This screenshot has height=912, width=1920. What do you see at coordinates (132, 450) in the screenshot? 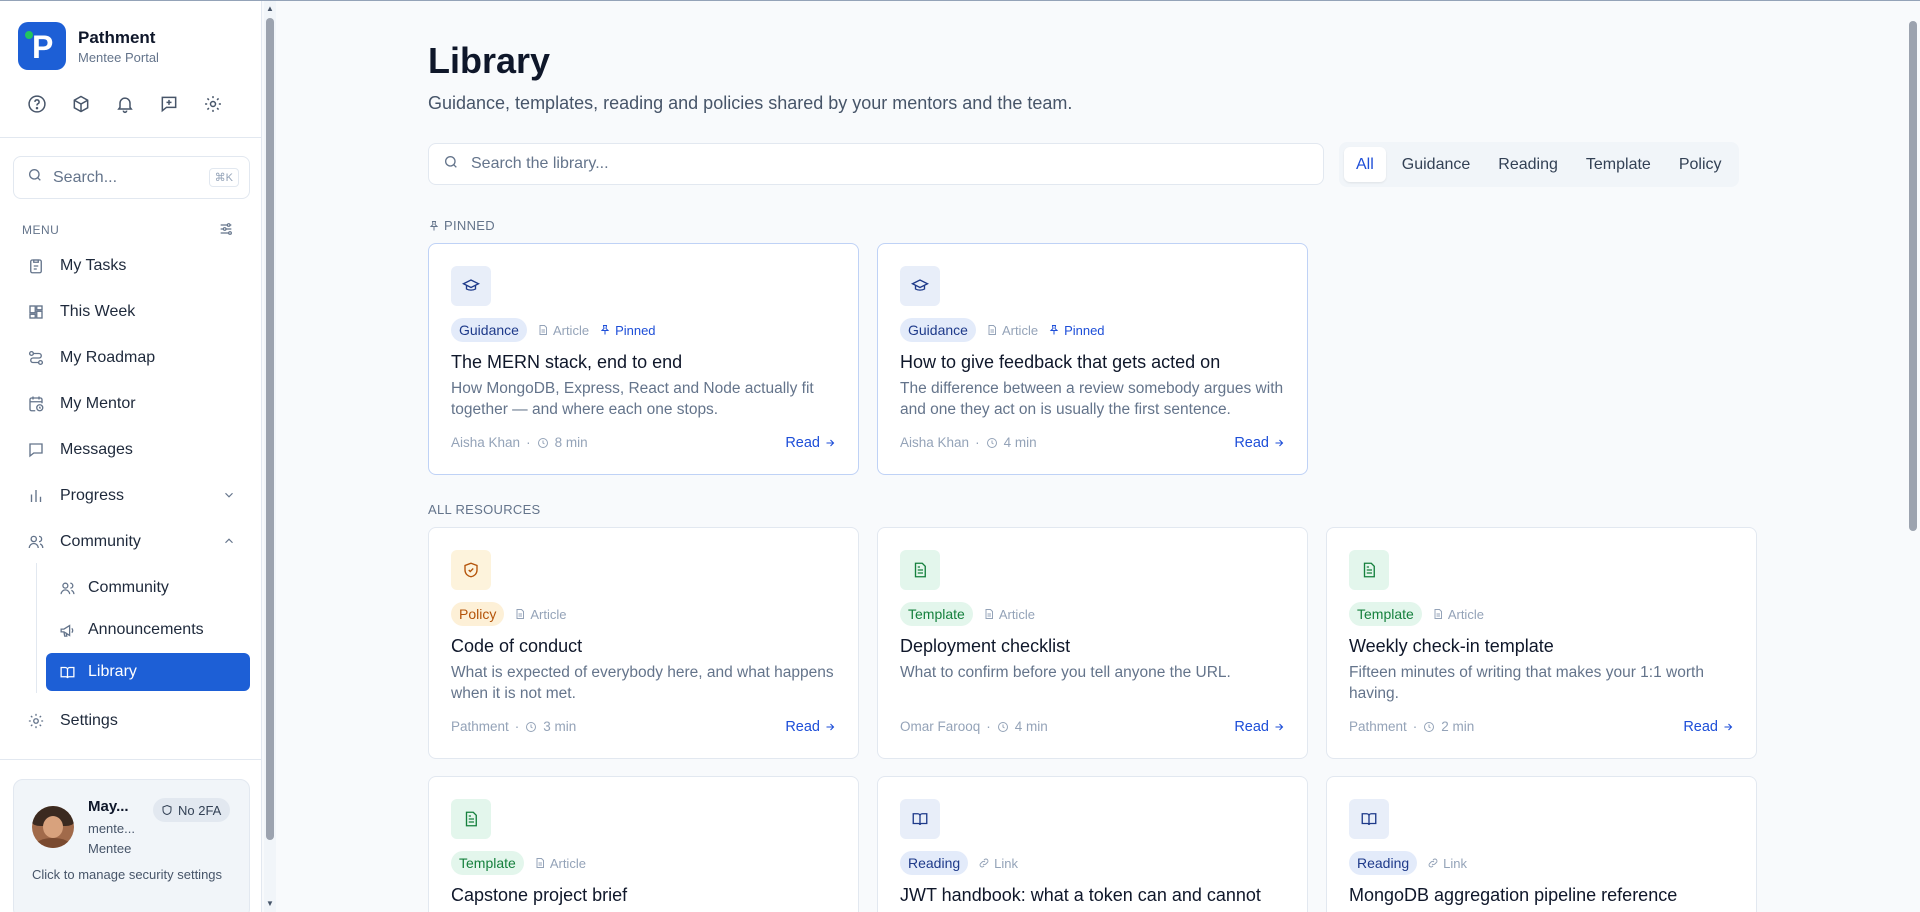
I see `sidebar-item-messages: Messages` at bounding box center [132, 450].